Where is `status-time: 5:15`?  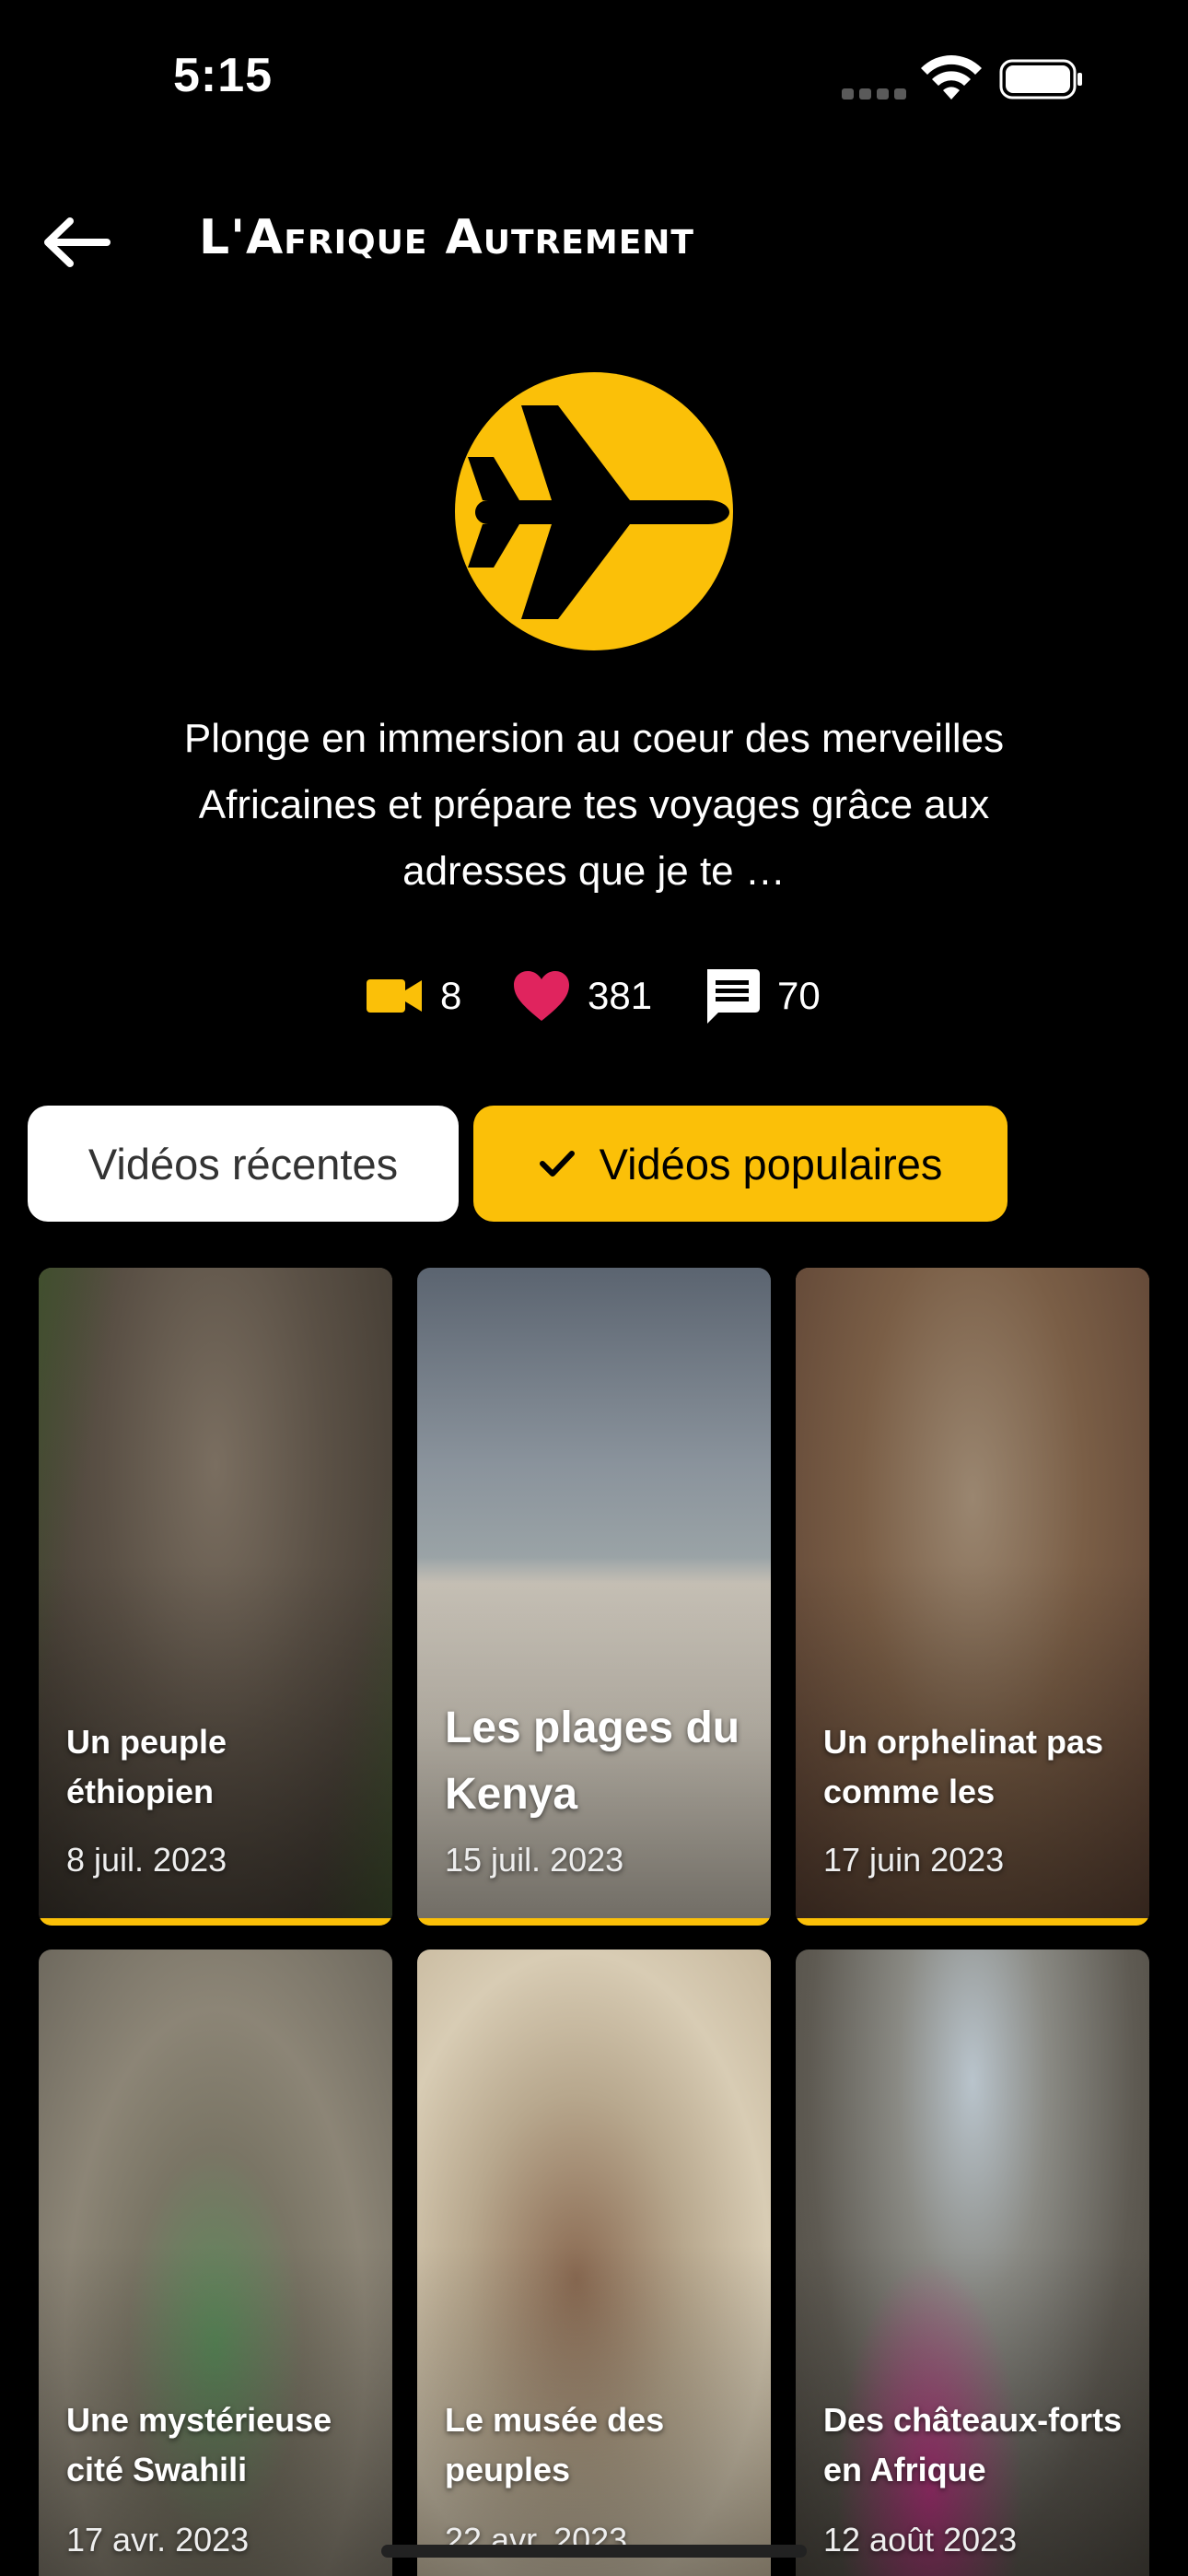
status-time: 5:15 is located at coordinates (223, 75).